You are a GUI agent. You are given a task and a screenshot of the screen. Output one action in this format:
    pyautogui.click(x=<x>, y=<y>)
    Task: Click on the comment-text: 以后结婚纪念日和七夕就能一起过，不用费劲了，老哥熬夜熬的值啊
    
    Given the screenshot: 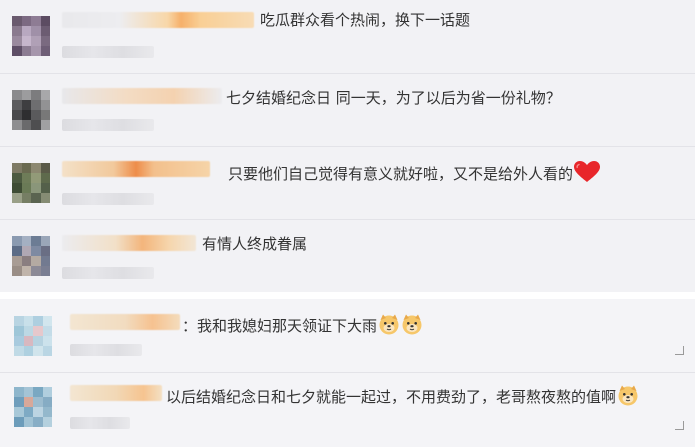 What is the action you would take?
    pyautogui.click(x=402, y=397)
    